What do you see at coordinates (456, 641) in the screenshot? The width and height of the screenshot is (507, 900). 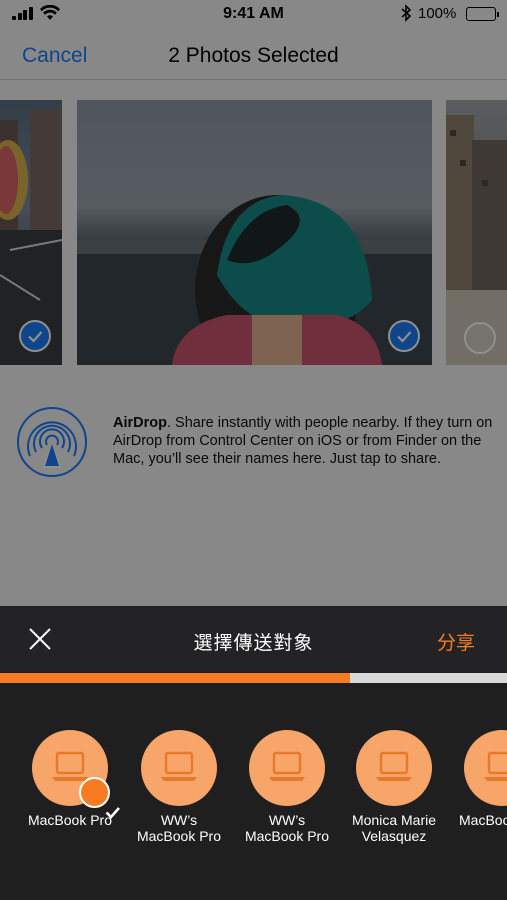 I see `share-button: 分享` at bounding box center [456, 641].